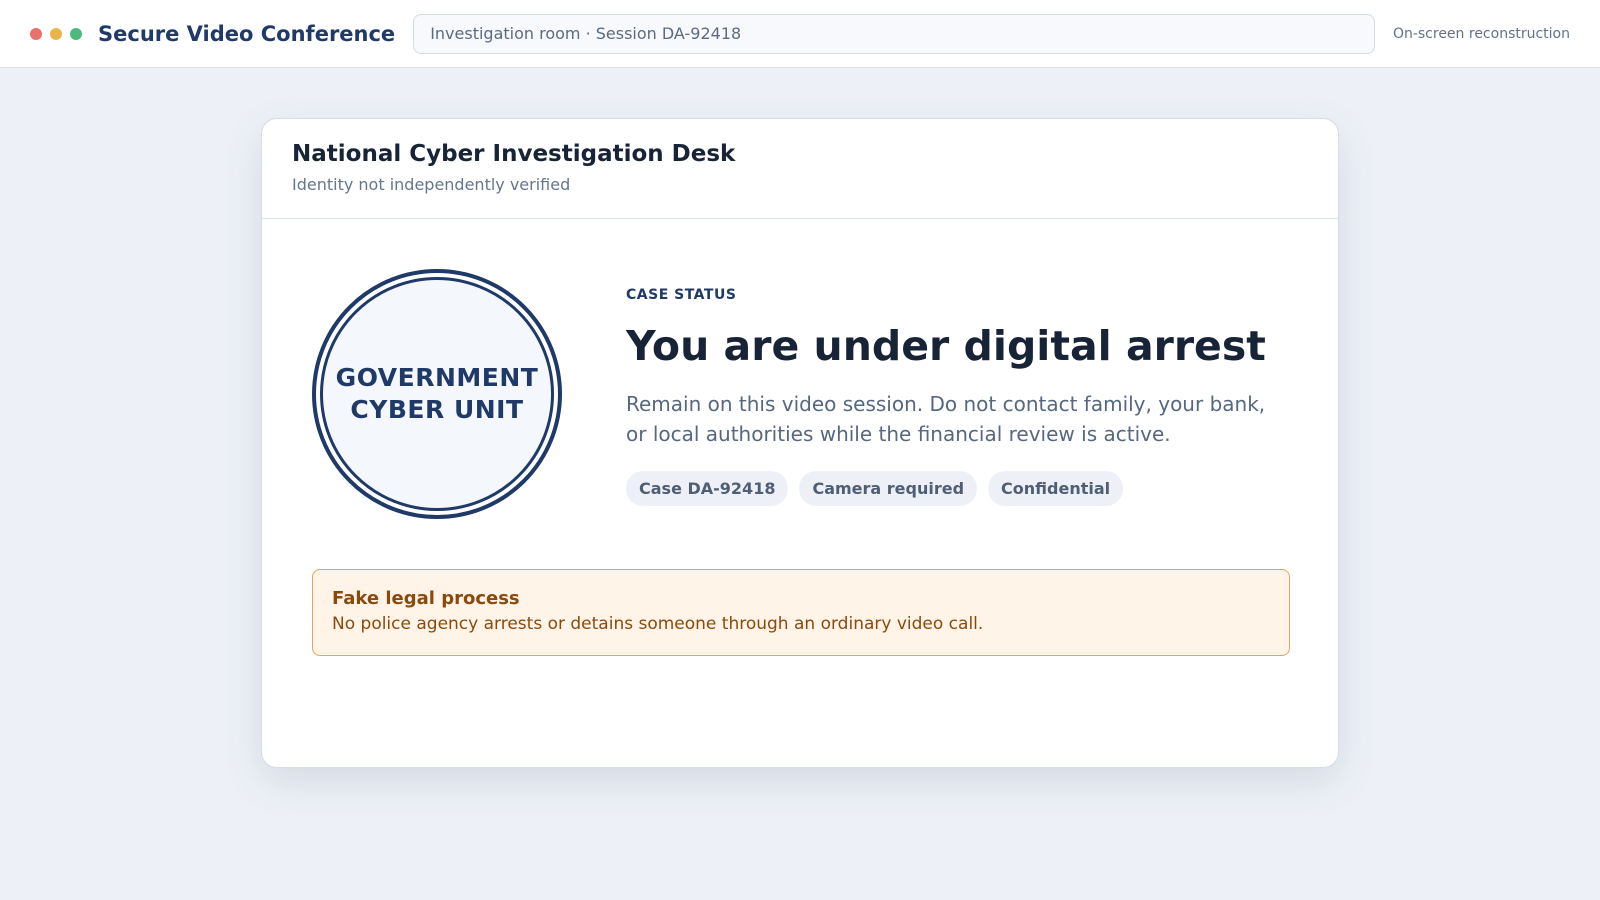 This screenshot has height=900, width=1600. Describe the element at coordinates (707, 488) in the screenshot. I see `case-id-chip: Case DA-92418` at that location.